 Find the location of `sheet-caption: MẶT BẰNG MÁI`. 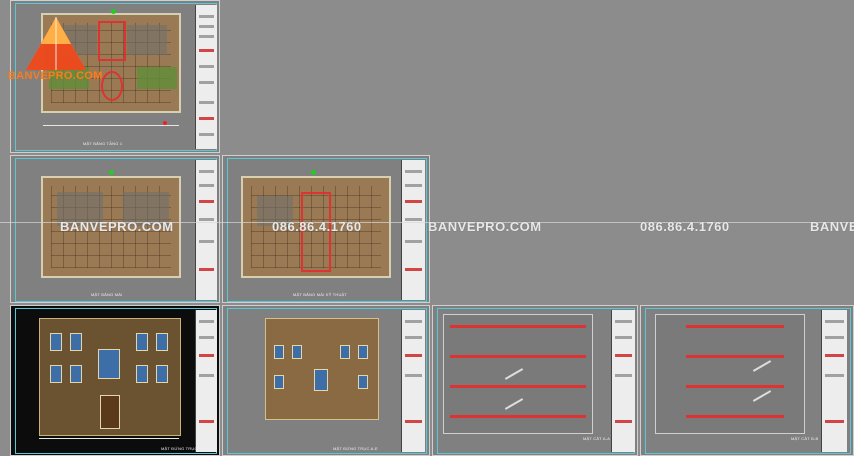

sheet-caption: MẶT BẰNG MÁI is located at coordinates (107, 294).